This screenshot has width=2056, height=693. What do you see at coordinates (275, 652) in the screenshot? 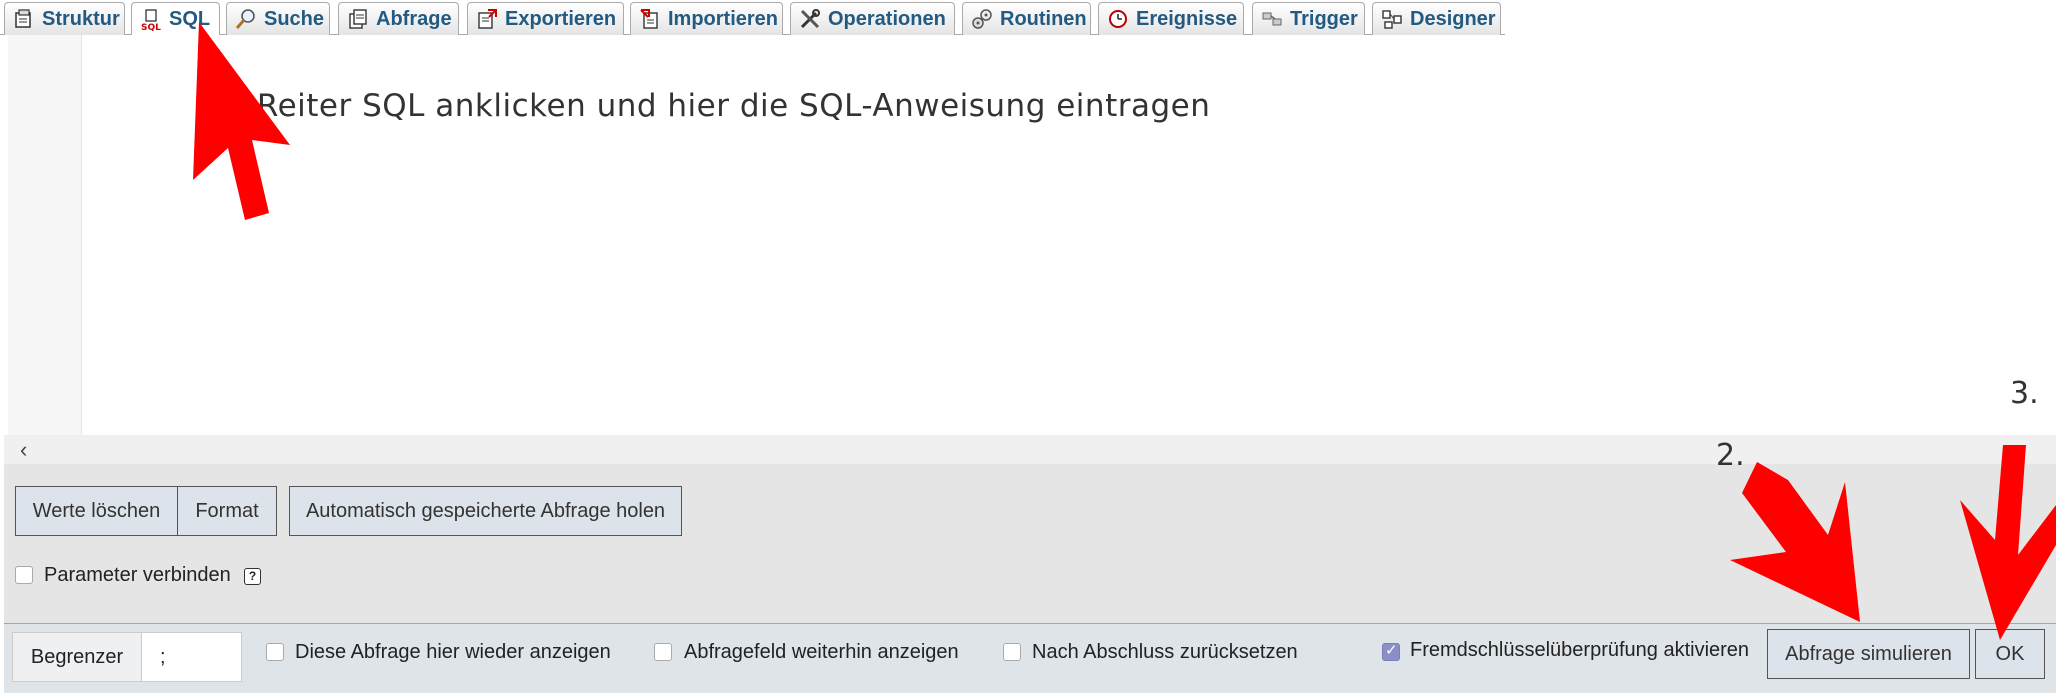
I see `show-query-again-checkbox` at bounding box center [275, 652].